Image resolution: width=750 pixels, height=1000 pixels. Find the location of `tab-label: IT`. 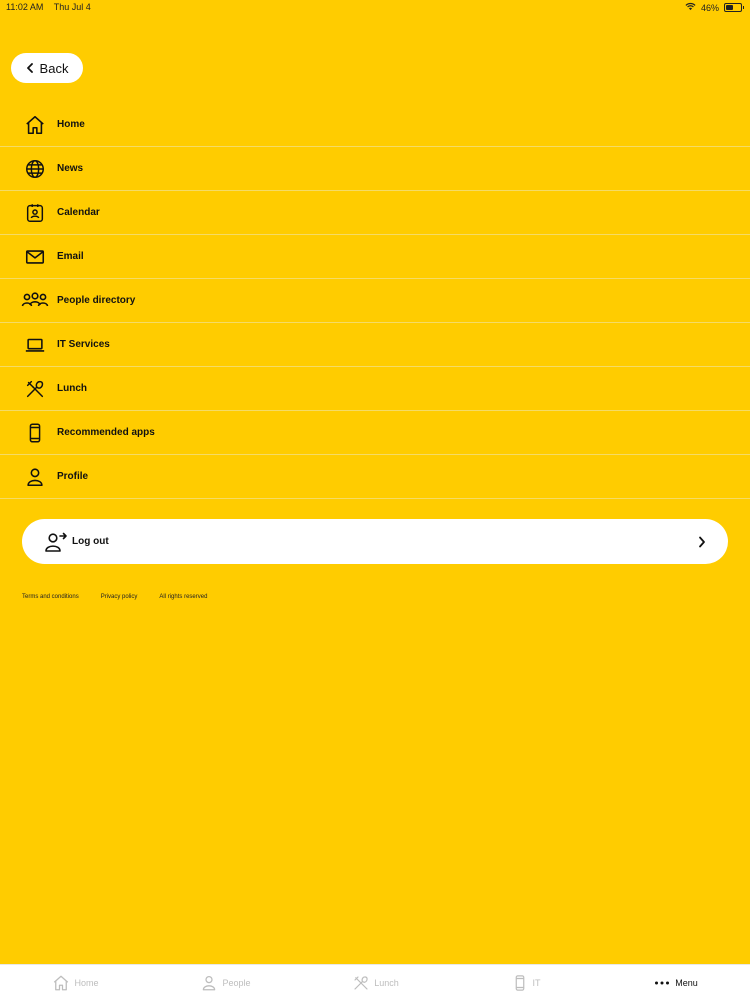

tab-label: IT is located at coordinates (536, 983).